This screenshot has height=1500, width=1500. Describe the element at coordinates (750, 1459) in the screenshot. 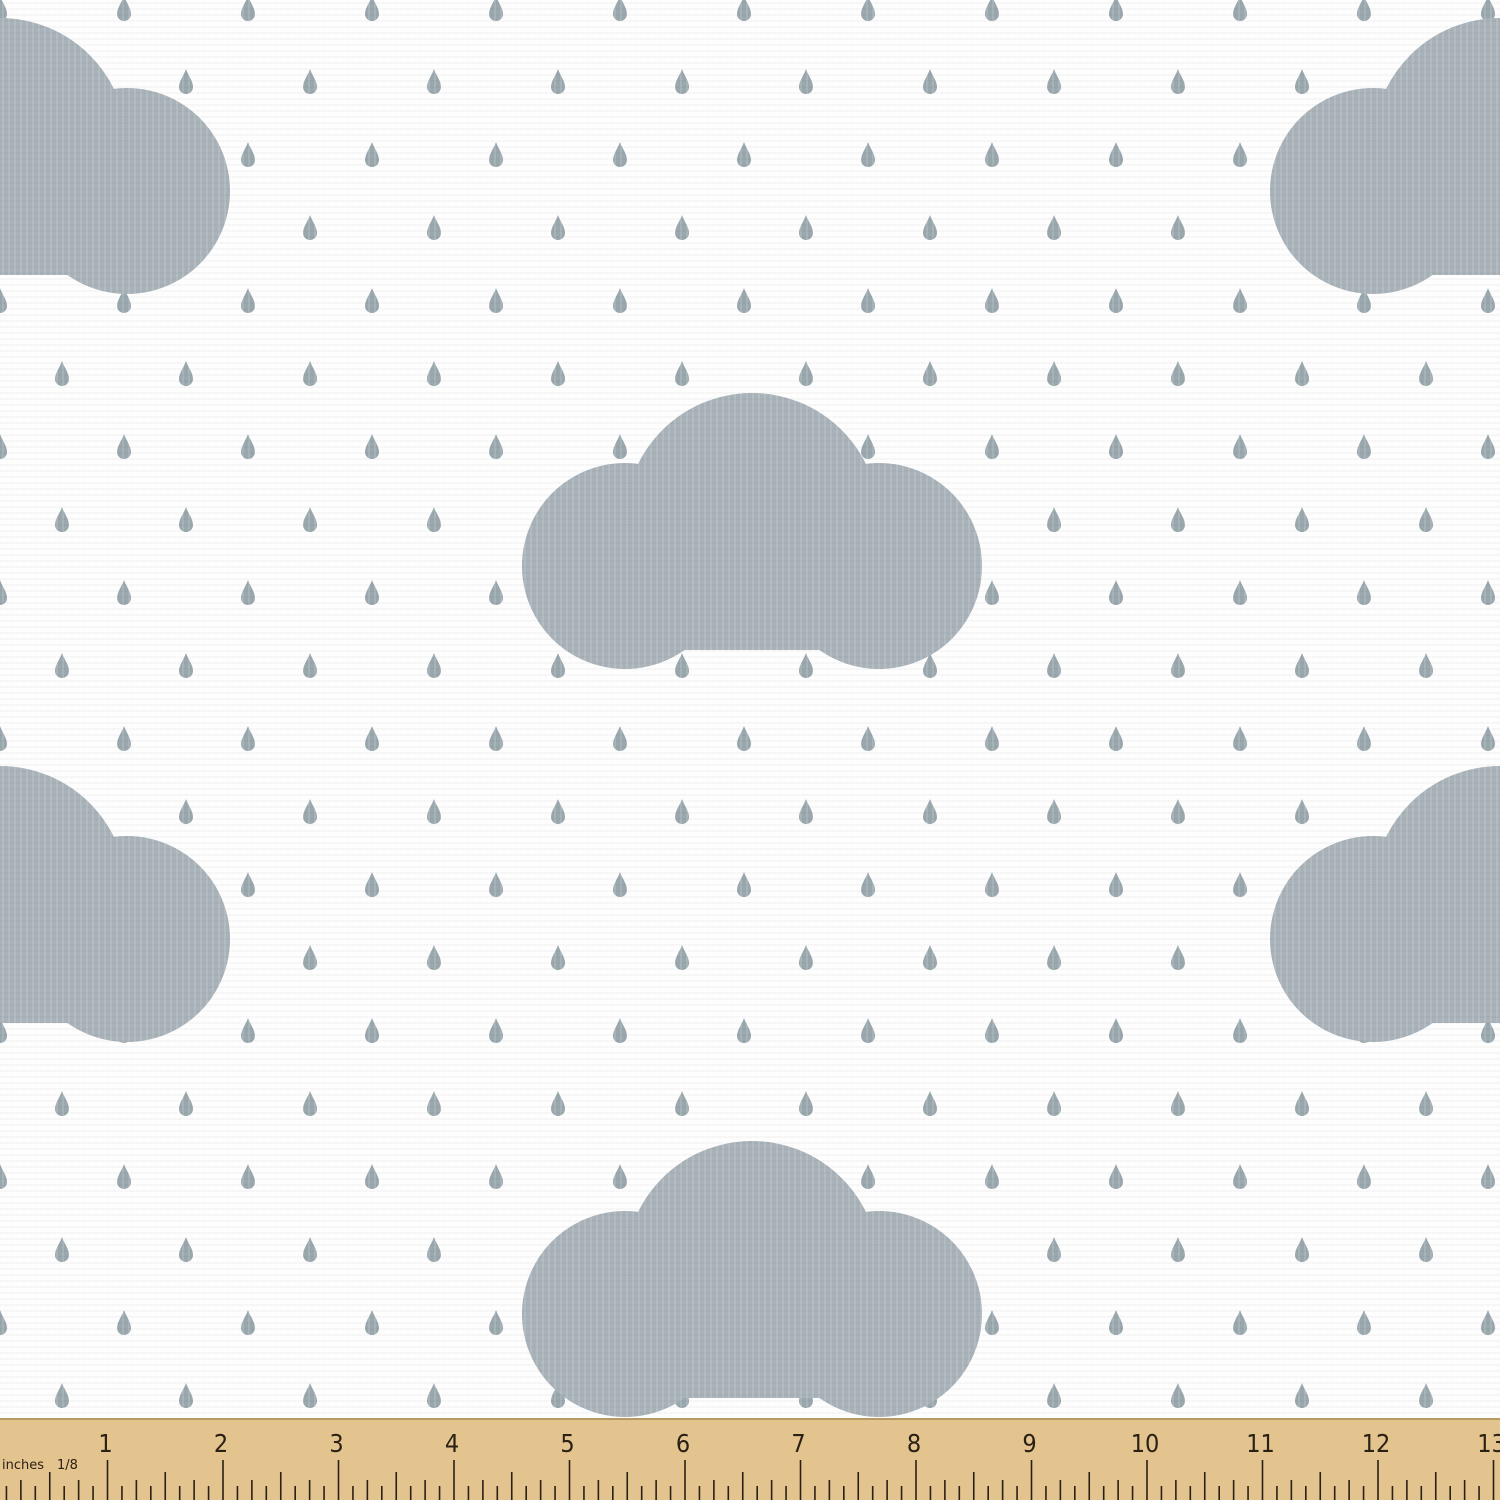

I see `measuring-ruler: 1 2 3 4 5 6 7 8 9 10 11 12 13 inches 1/8` at that location.